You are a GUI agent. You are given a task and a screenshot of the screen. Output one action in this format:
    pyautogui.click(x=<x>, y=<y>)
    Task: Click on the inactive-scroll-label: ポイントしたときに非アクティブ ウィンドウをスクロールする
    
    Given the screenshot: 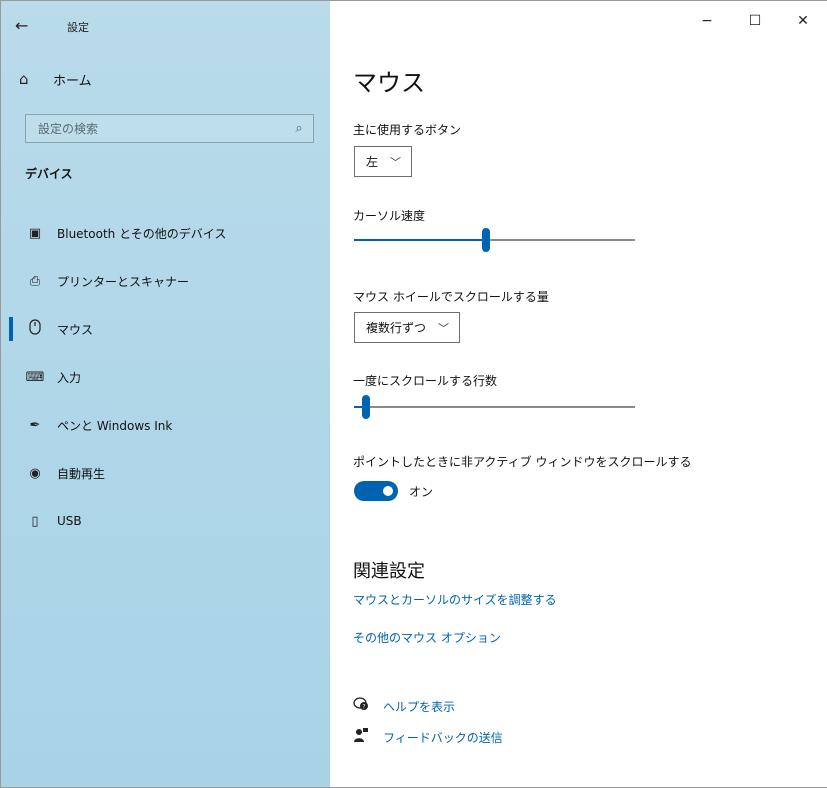 What is the action you would take?
    pyautogui.click(x=522, y=462)
    